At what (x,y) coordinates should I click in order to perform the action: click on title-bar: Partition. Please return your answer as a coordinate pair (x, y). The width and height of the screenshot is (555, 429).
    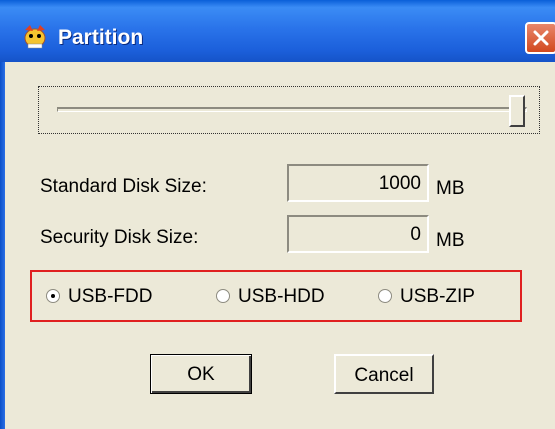
    Looking at the image, I should click on (277, 31).